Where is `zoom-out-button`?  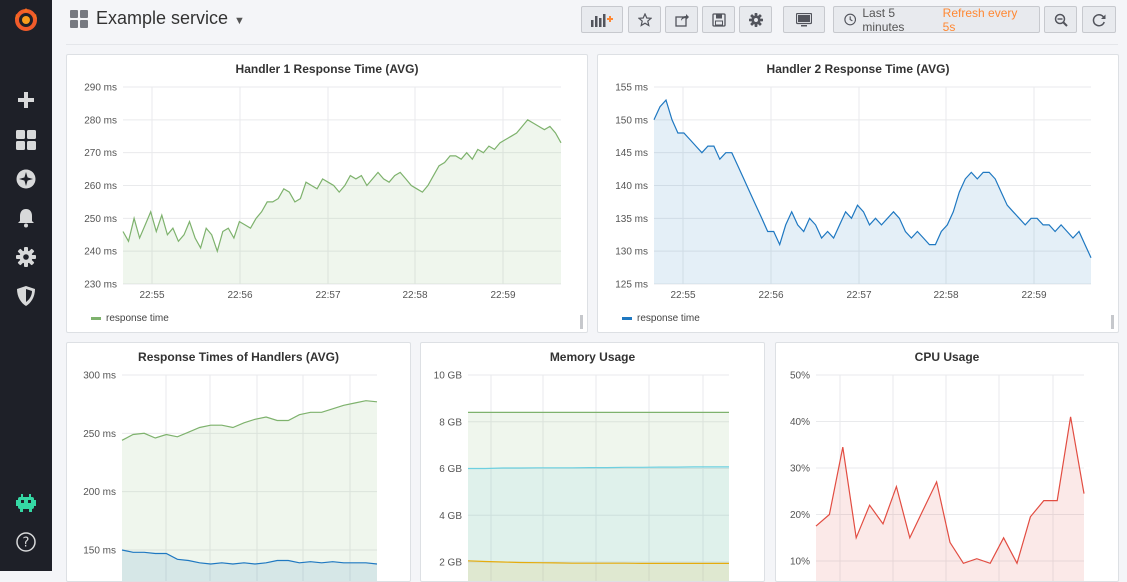 zoom-out-button is located at coordinates (1060, 19).